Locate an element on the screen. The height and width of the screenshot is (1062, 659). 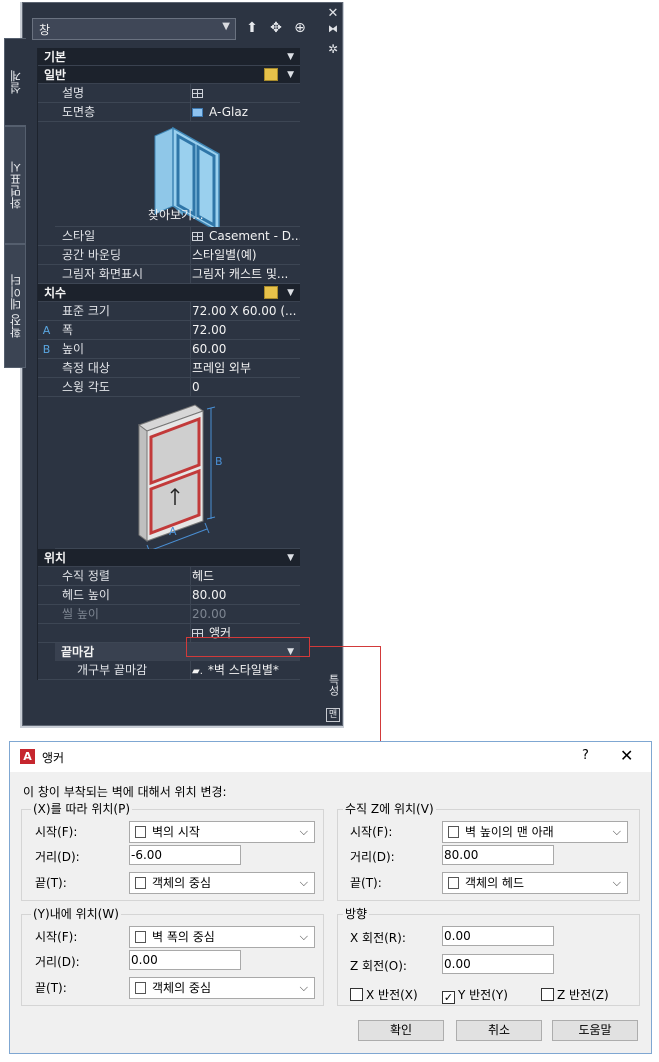
object-head-icon is located at coordinates (453, 883).